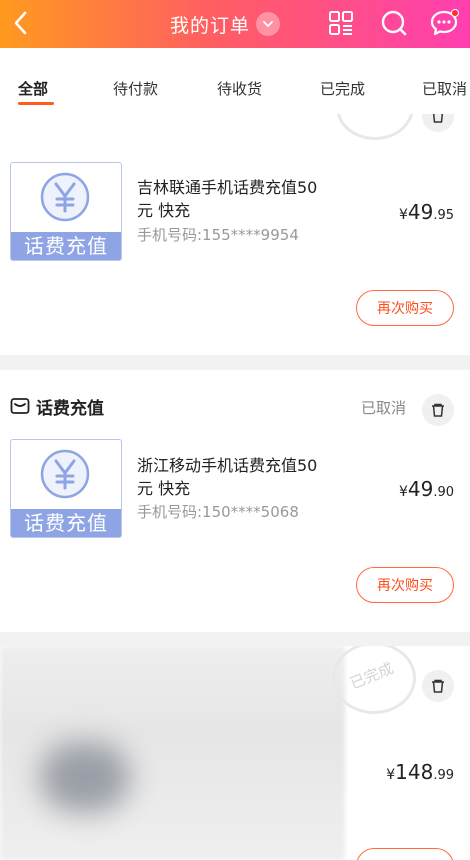  Describe the element at coordinates (444, 88) in the screenshot. I see `tab-cancelled: 已取消` at that location.